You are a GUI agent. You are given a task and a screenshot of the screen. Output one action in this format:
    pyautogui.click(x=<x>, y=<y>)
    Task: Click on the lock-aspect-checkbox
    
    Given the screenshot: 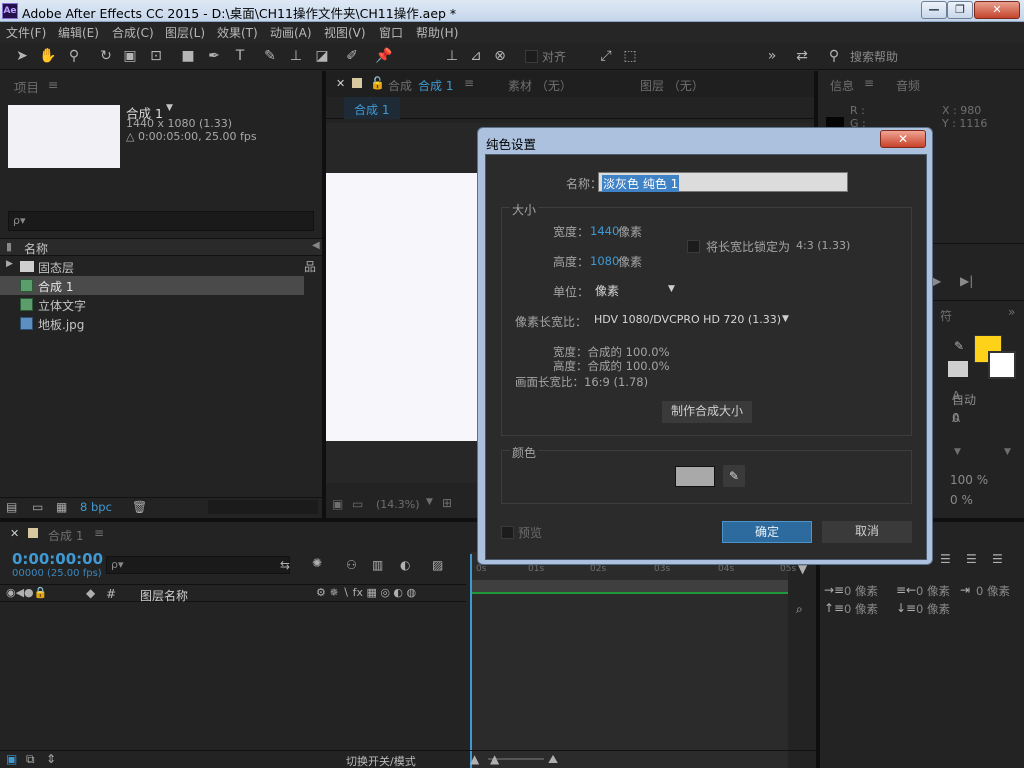 What is the action you would take?
    pyautogui.click(x=693, y=246)
    